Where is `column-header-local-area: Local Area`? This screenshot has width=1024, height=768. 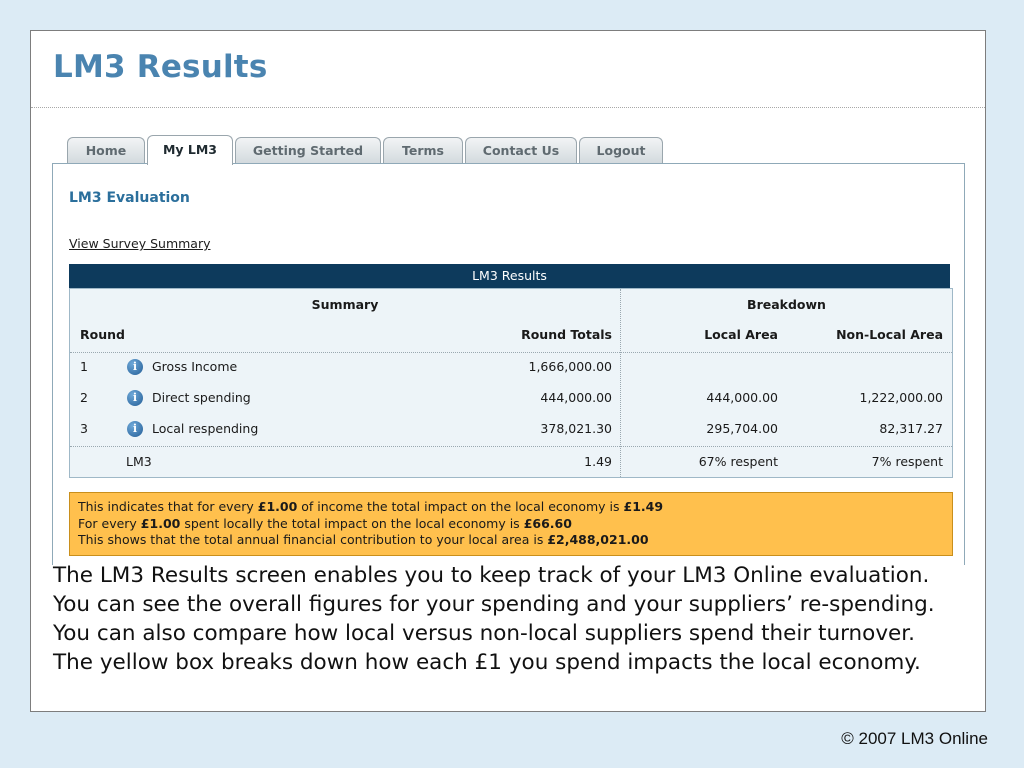
column-header-local-area: Local Area is located at coordinates (741, 334).